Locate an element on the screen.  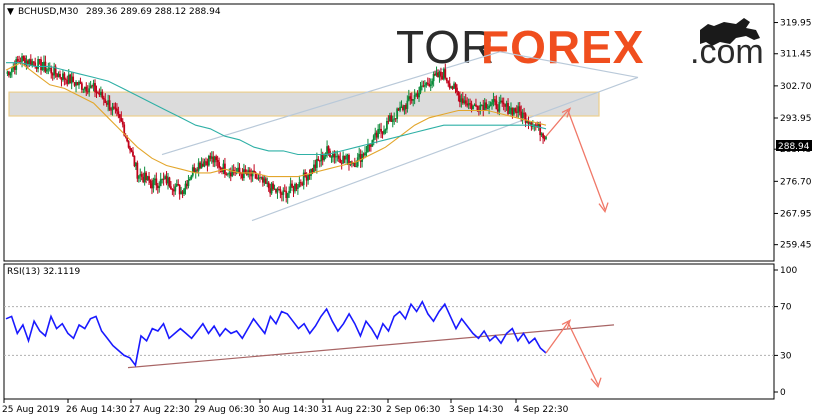
current-price-tag: 288.94 is located at coordinates (794, 146).